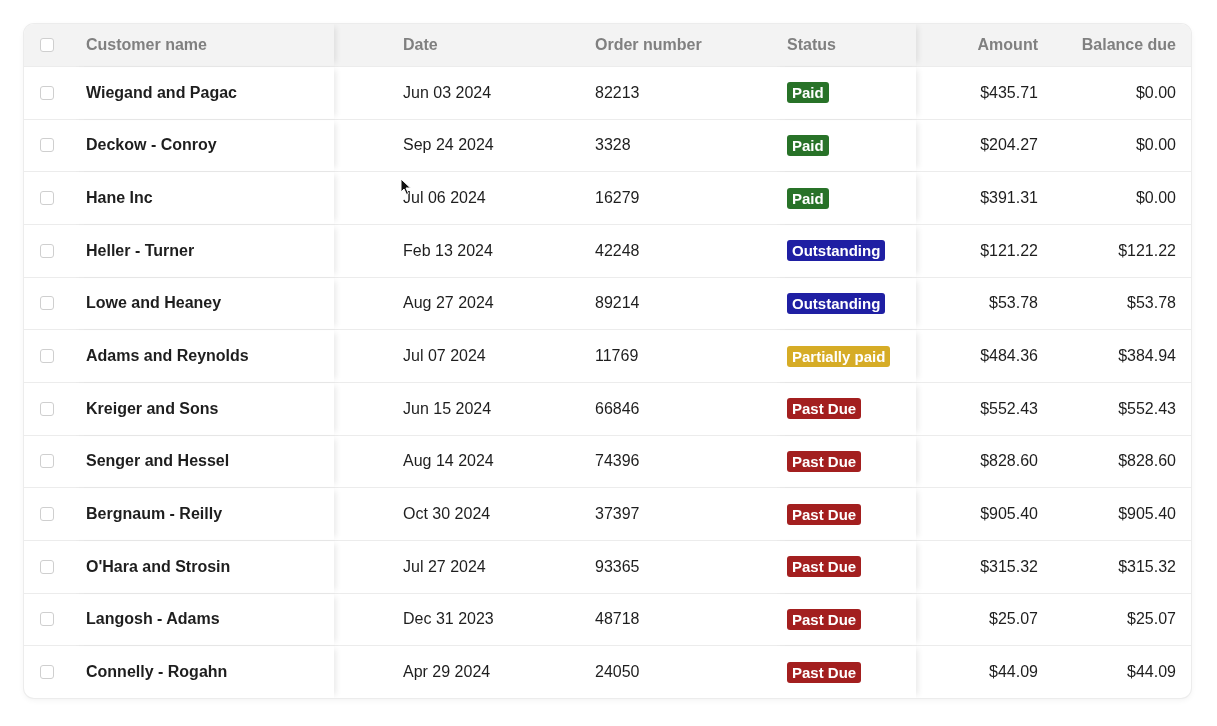 The width and height of the screenshot is (1217, 726). What do you see at coordinates (447, 408) in the screenshot?
I see `date-text: Jun 15 2024` at bounding box center [447, 408].